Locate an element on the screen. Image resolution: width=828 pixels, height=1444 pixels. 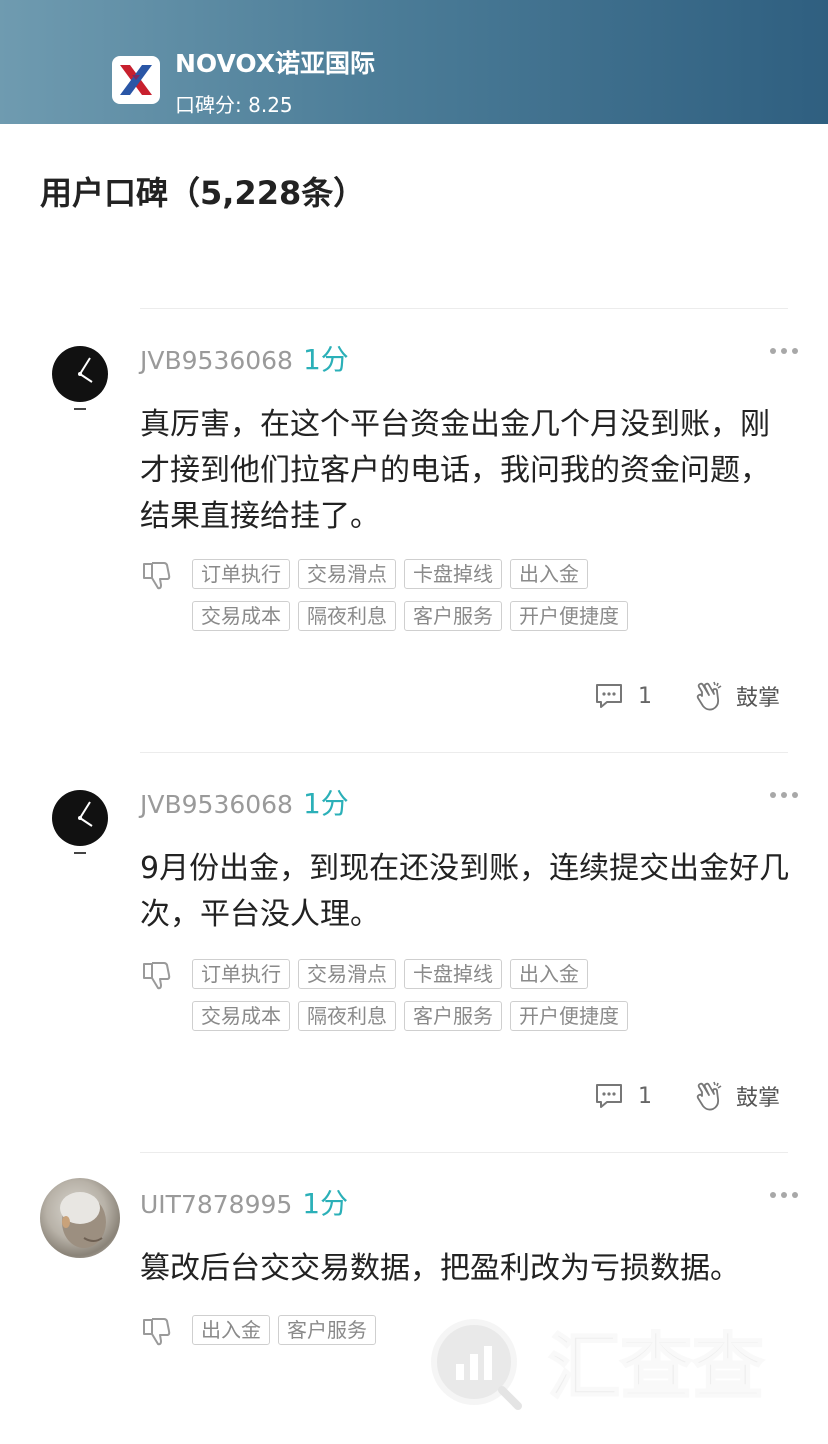
broker-logo is located at coordinates (136, 80).